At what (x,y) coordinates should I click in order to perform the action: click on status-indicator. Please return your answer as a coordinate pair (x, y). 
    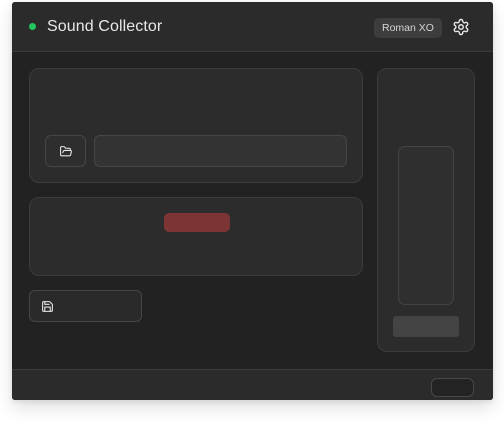
    Looking at the image, I should click on (32, 26).